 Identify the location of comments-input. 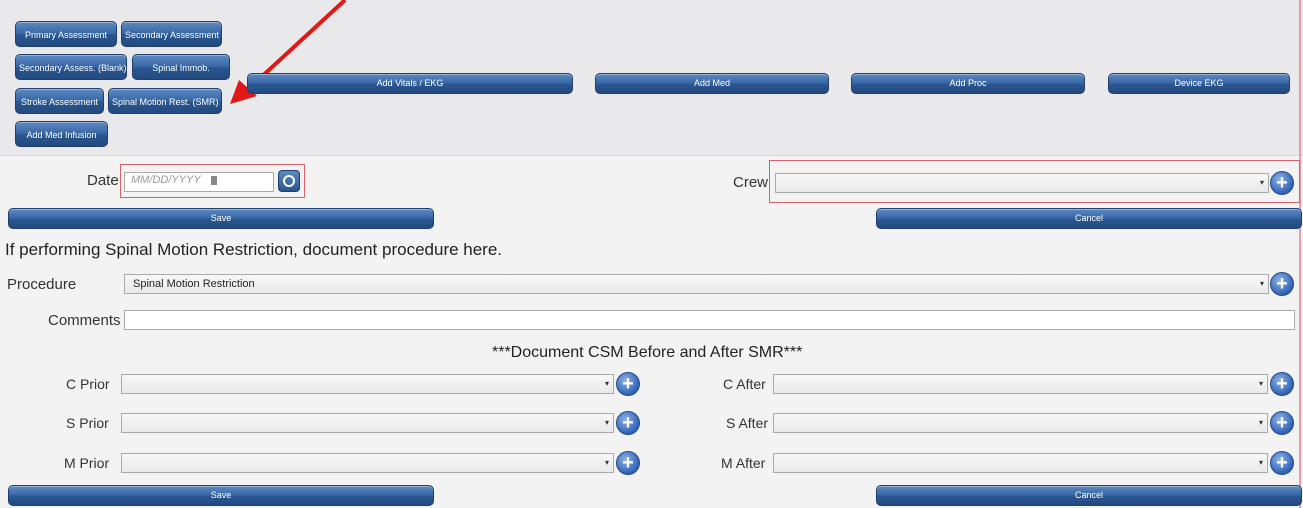
(709, 320).